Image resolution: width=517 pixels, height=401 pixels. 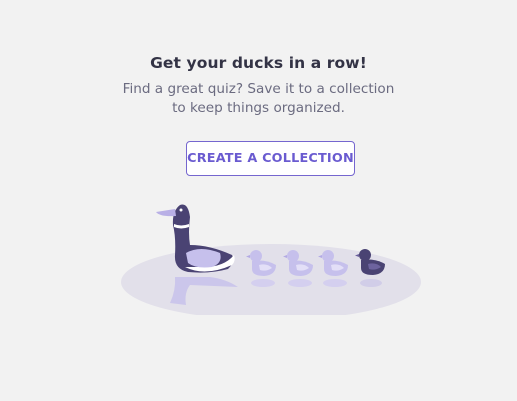 What do you see at coordinates (263, 283) in the screenshot?
I see `duckling-1-reflection` at bounding box center [263, 283].